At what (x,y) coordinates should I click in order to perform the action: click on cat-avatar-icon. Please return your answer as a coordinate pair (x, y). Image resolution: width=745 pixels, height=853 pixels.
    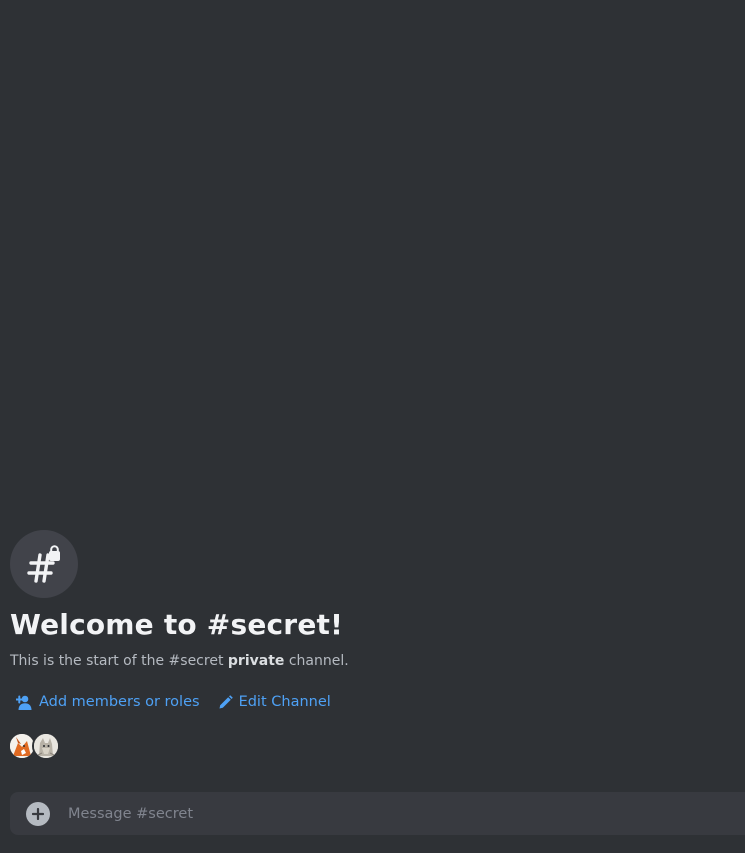
    Looking at the image, I should click on (46, 746).